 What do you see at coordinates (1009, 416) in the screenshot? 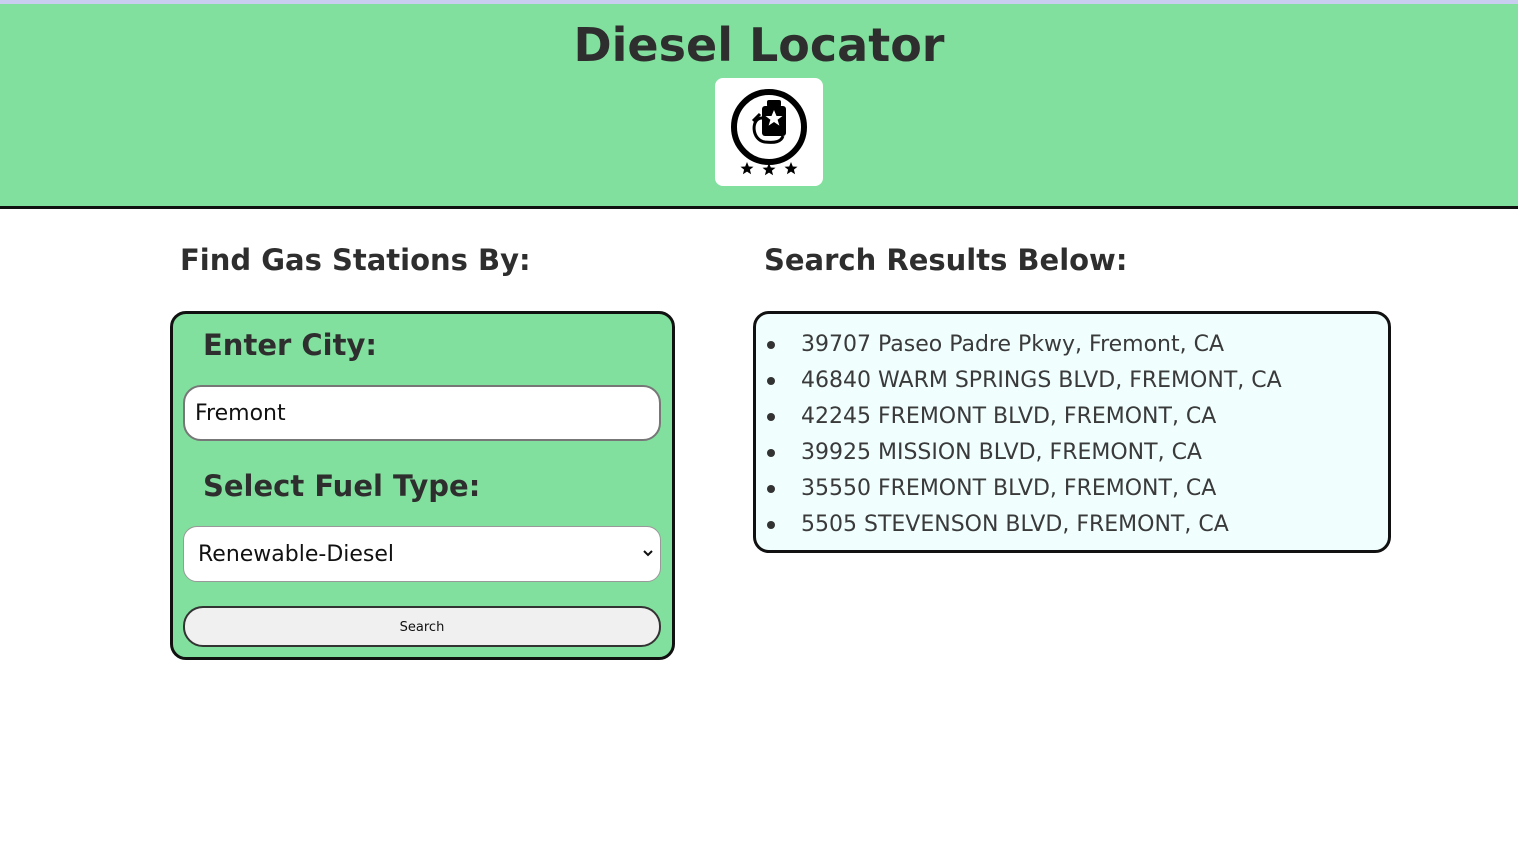
I see `result-address: 42245 FREMONT BLVD, FREMONT, CA` at bounding box center [1009, 416].